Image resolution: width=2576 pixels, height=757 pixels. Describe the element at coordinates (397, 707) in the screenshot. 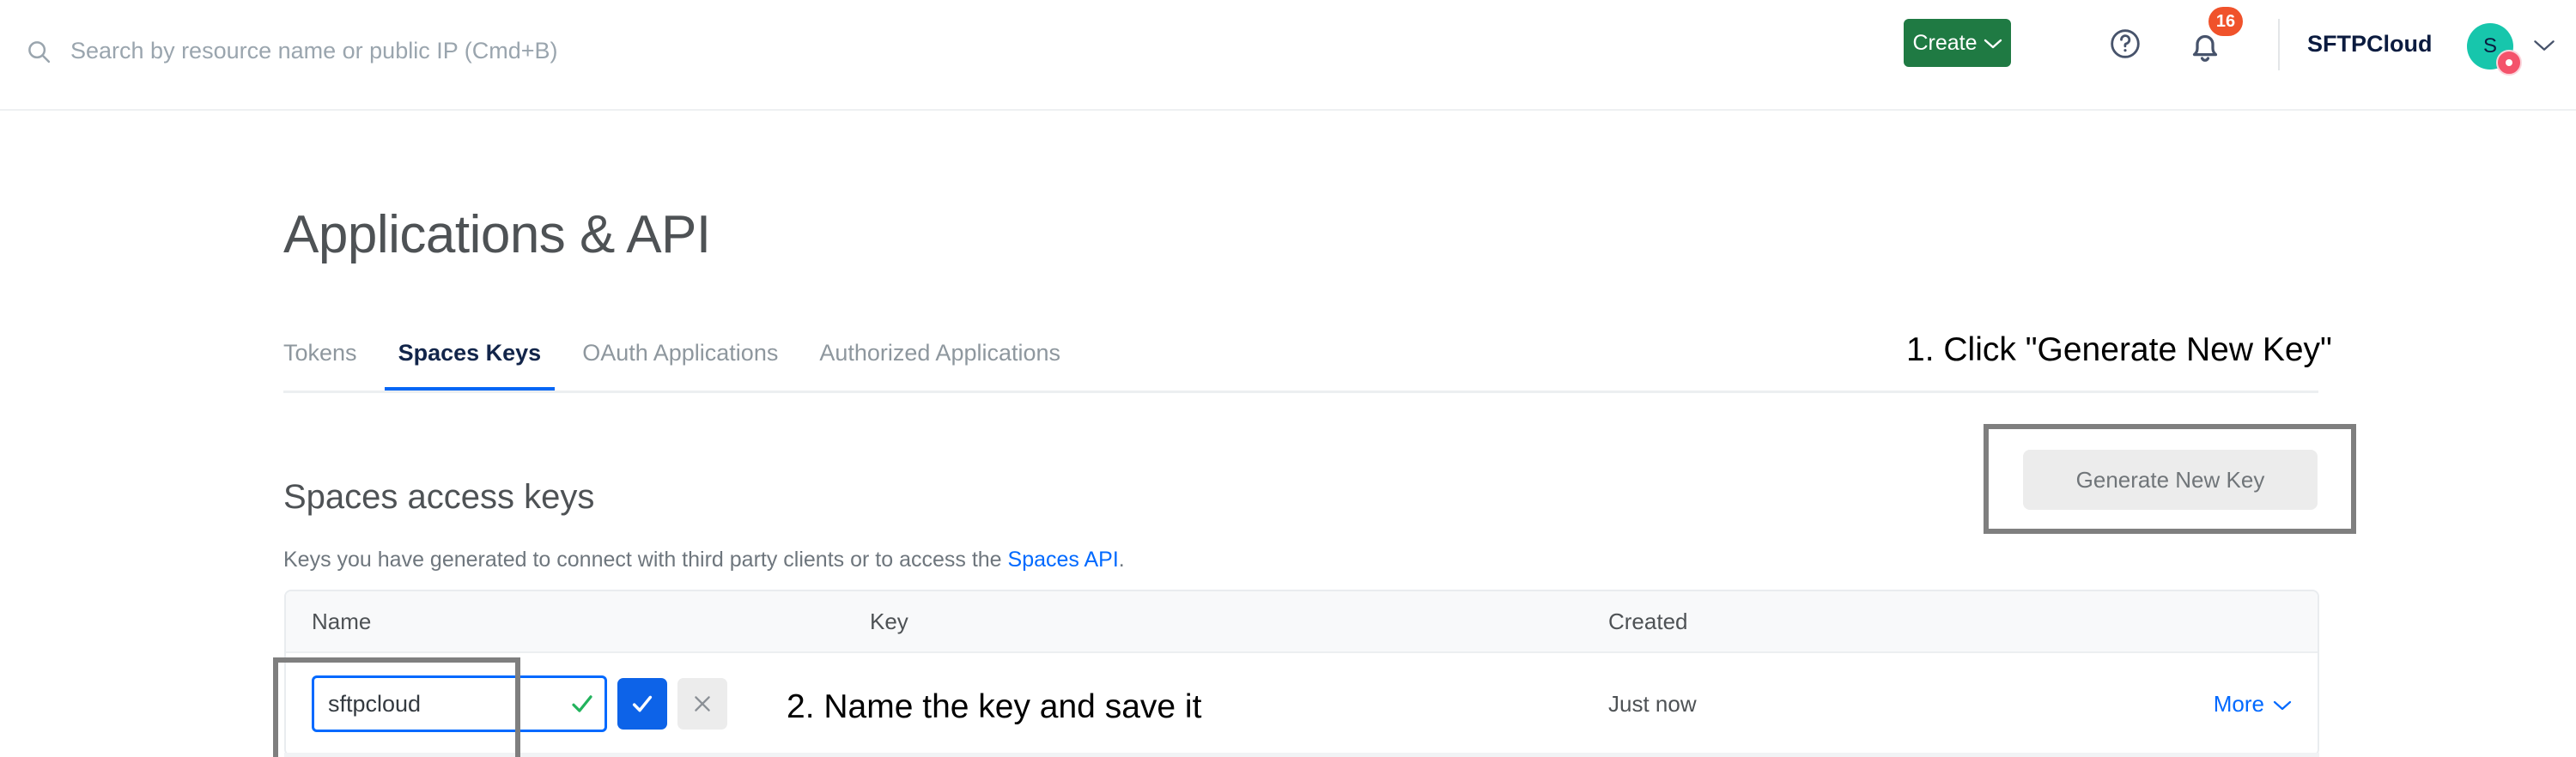

I see `highlight-box-key-name-editor` at that location.